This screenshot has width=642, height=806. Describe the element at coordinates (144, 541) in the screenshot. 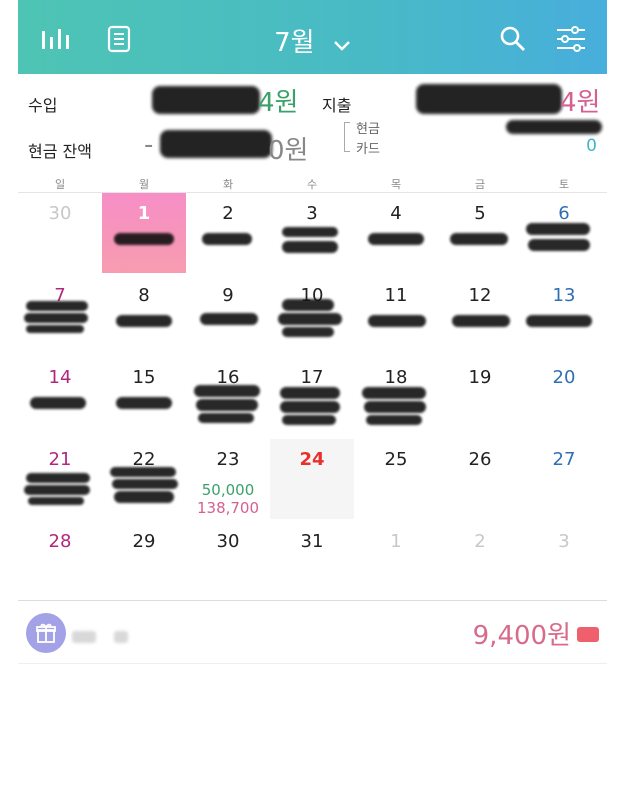

I see `day-number: 29` at that location.